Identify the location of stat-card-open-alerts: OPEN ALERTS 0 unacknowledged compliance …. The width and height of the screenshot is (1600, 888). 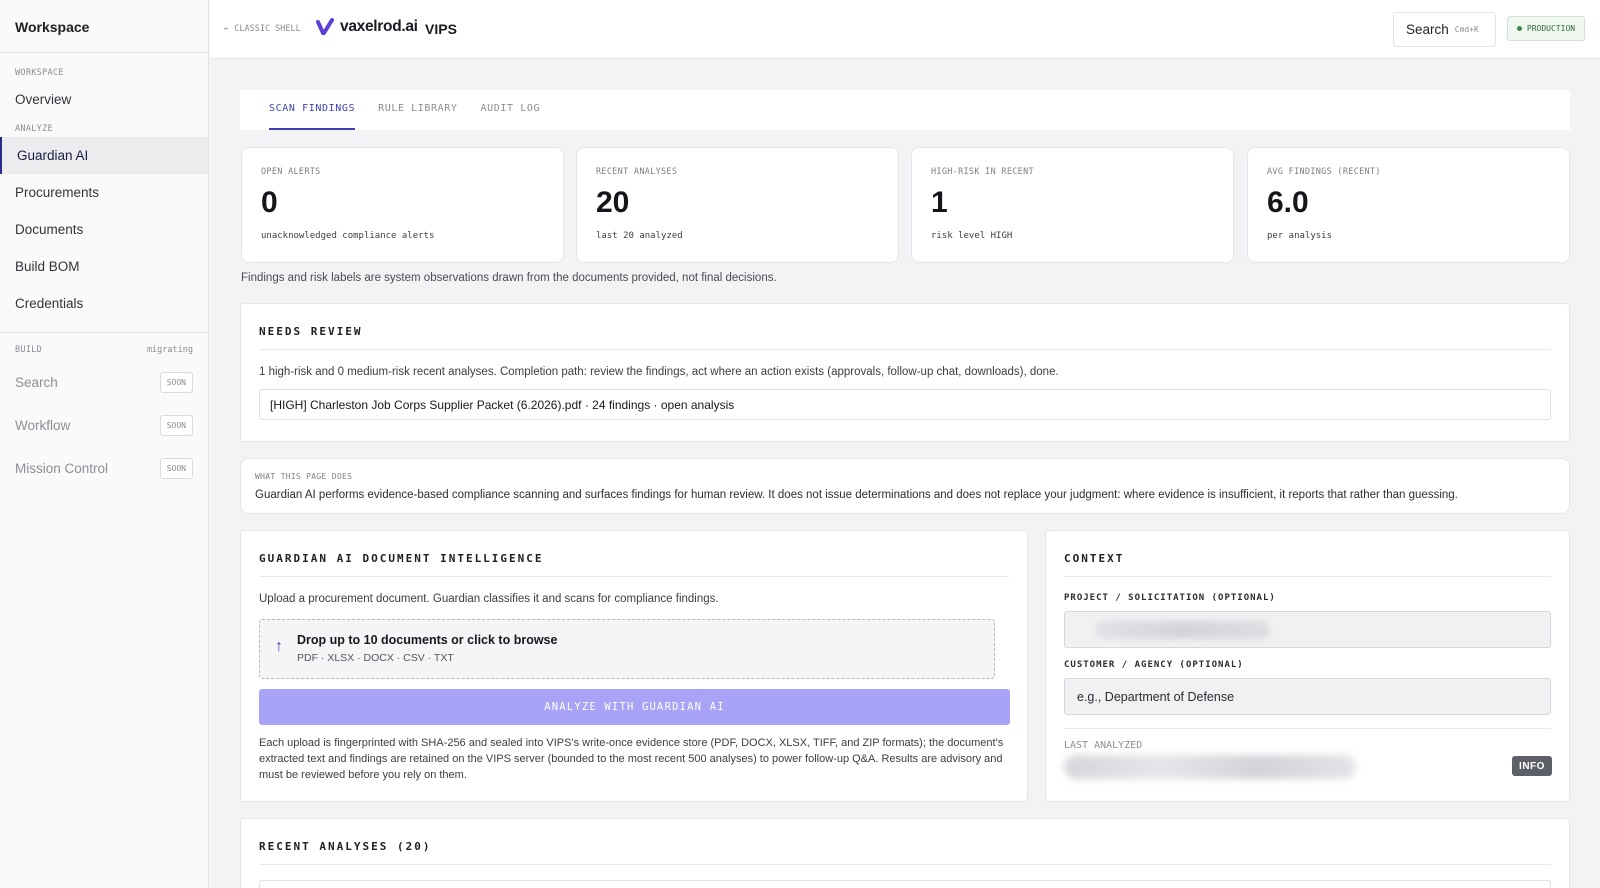
(402, 205).